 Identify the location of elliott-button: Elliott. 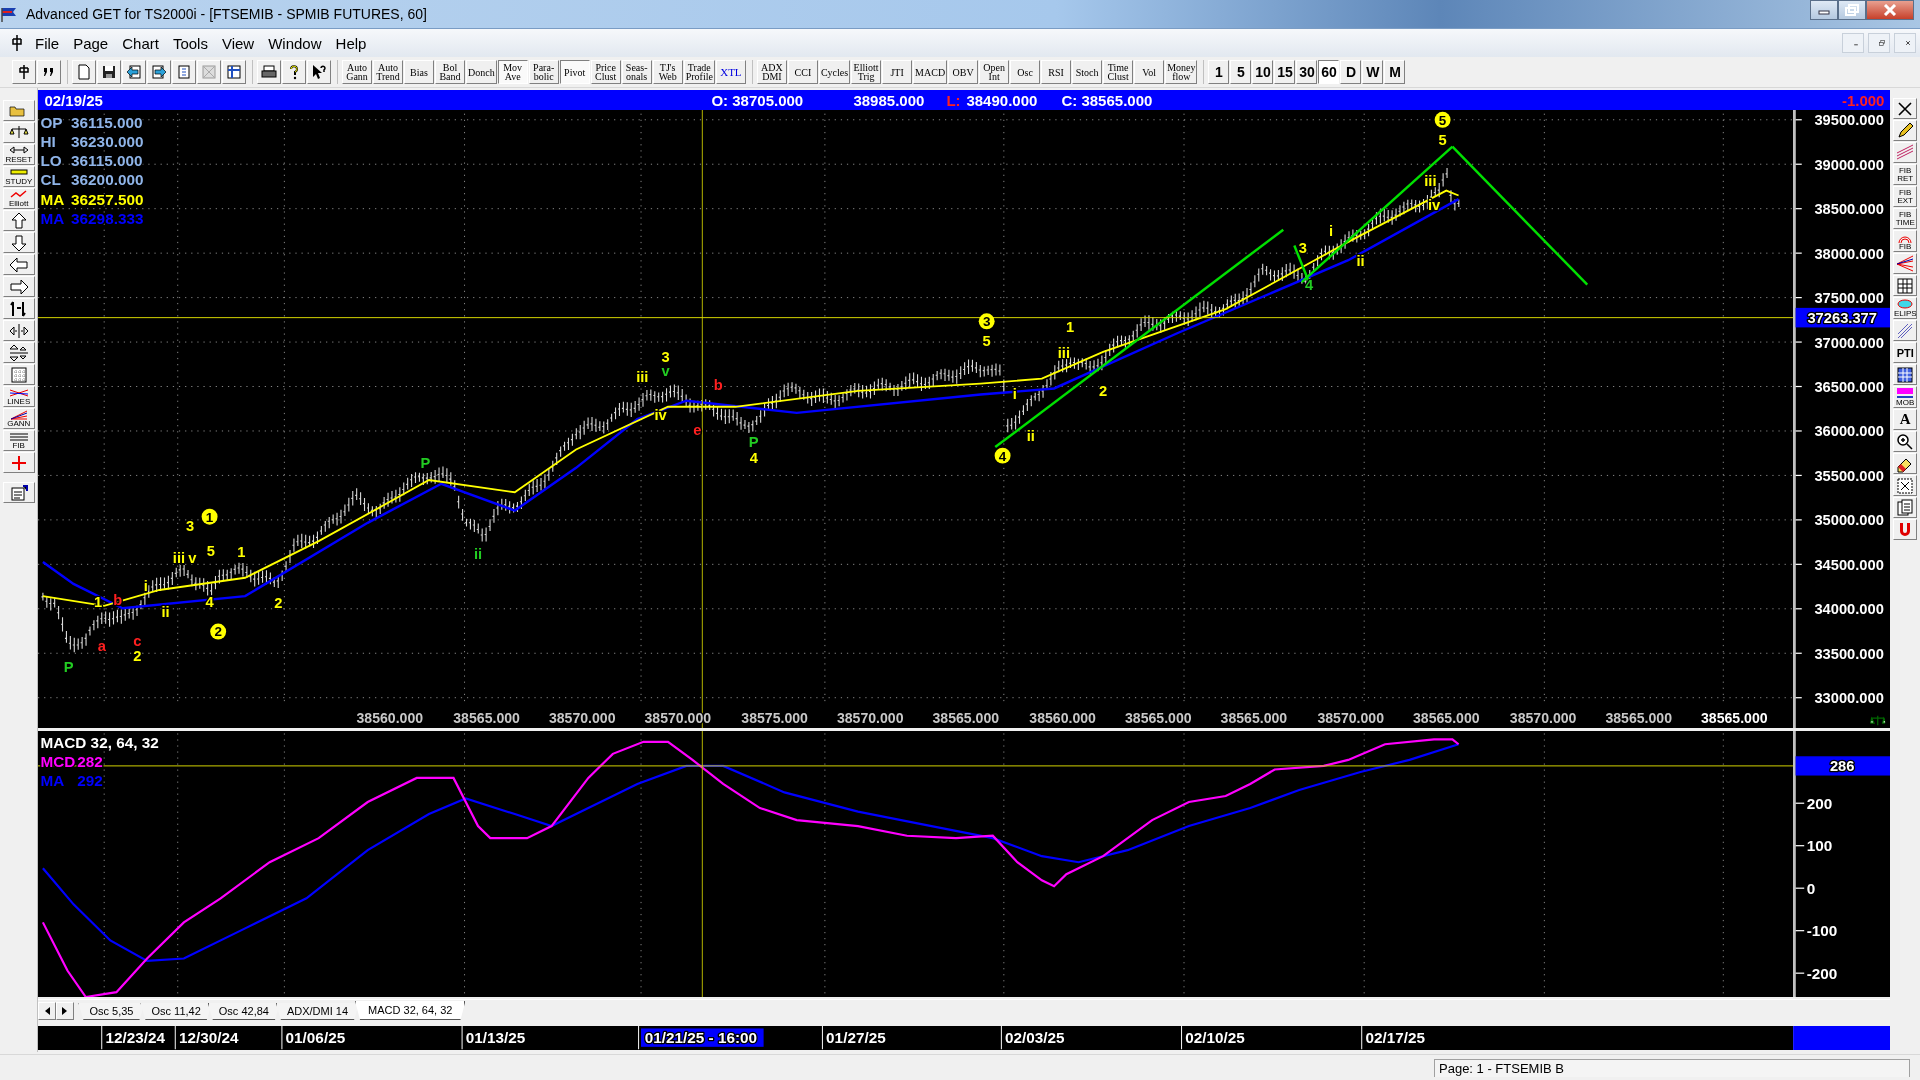
(18, 198).